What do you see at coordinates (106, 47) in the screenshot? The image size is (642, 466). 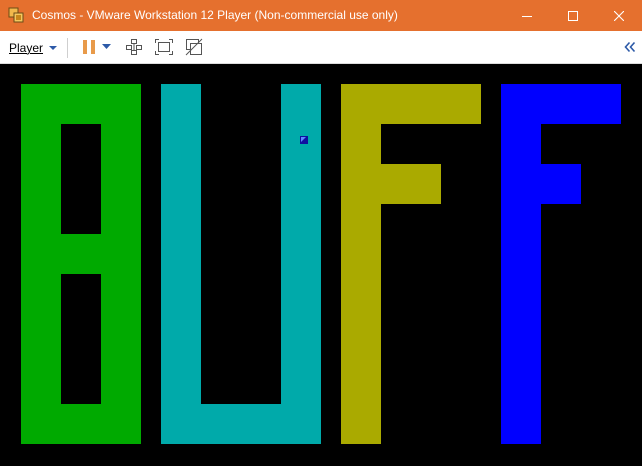 I see `power-options-dropdown-icon` at bounding box center [106, 47].